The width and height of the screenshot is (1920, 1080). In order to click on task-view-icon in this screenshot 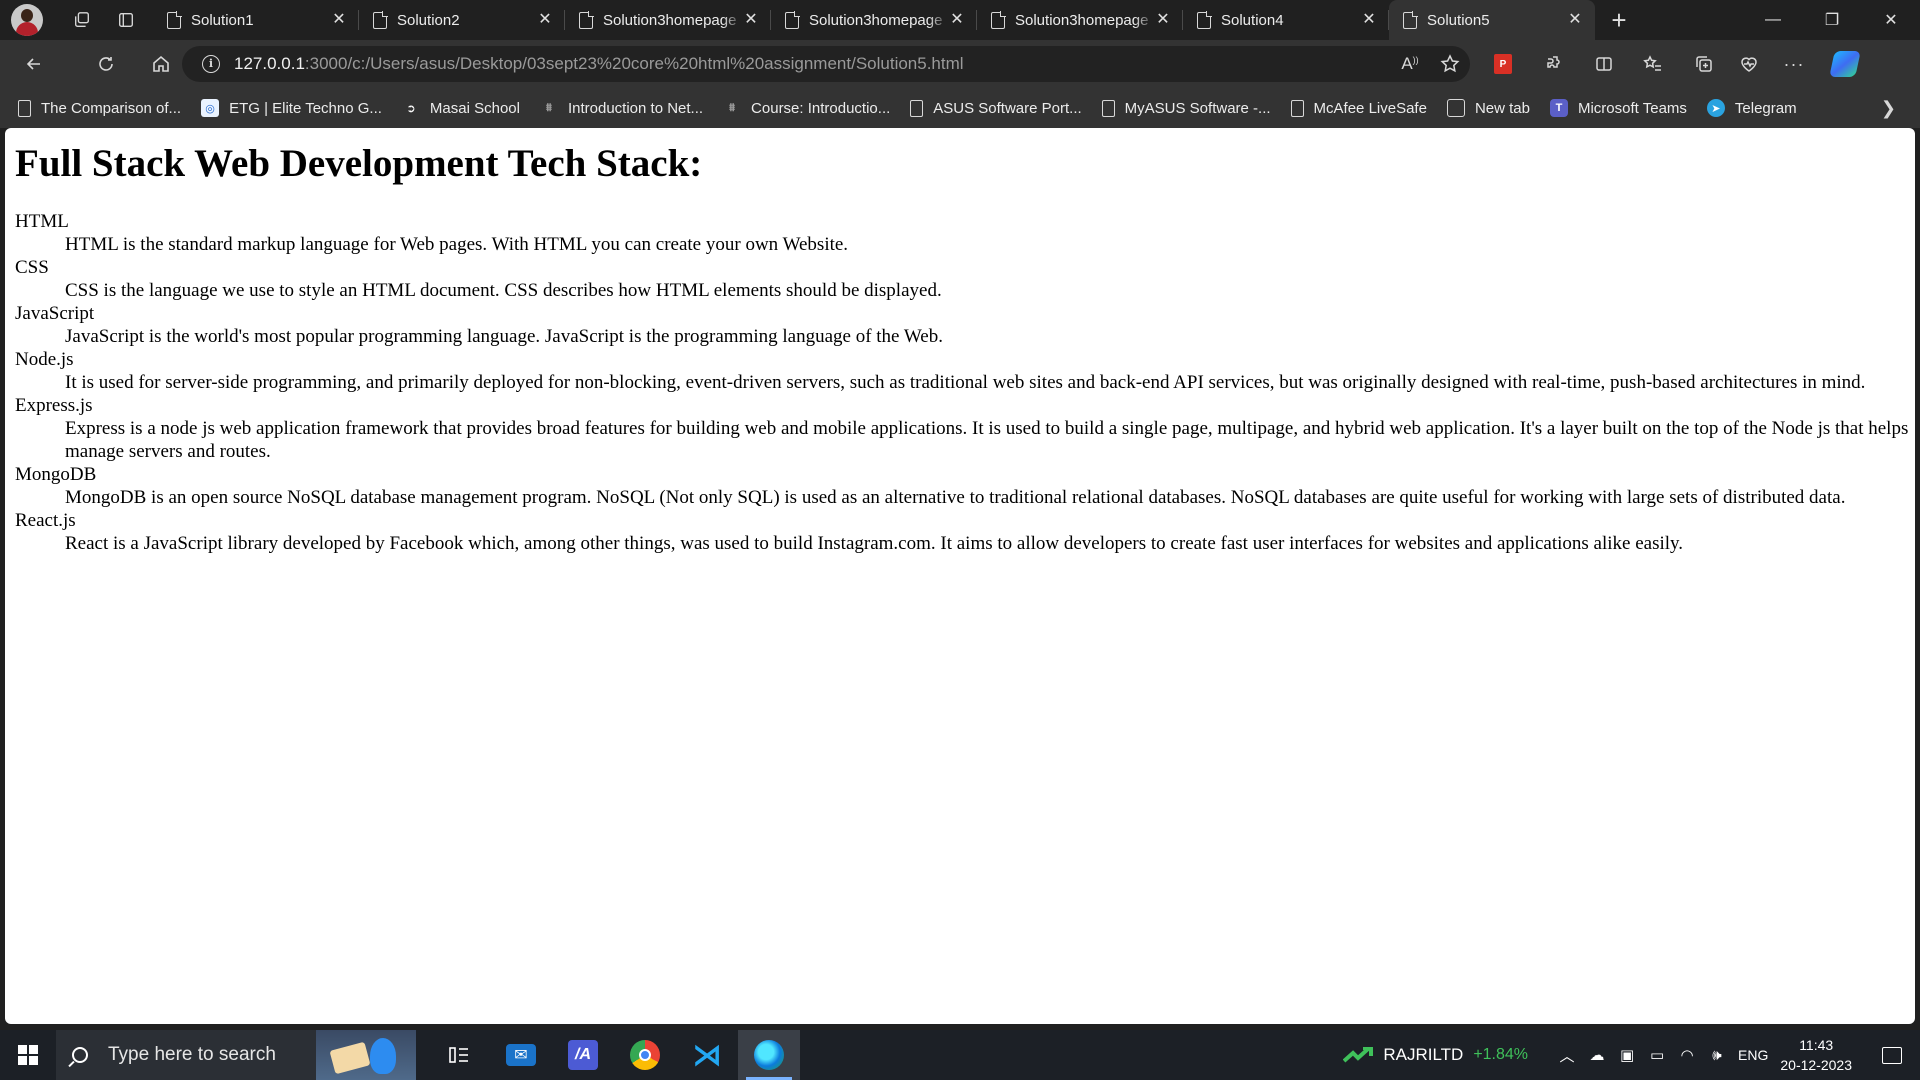, I will do `click(458, 1055)`.